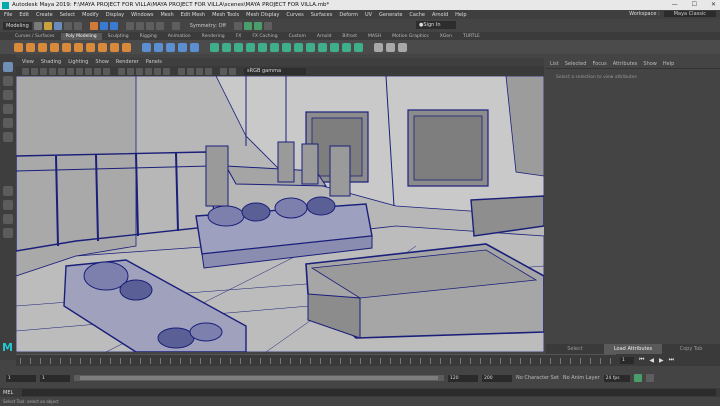 Image resolution: width=720 pixels, height=406 pixels. What do you see at coordinates (322, 47) in the screenshot?
I see `edge-loop-icon` at bounding box center [322, 47].